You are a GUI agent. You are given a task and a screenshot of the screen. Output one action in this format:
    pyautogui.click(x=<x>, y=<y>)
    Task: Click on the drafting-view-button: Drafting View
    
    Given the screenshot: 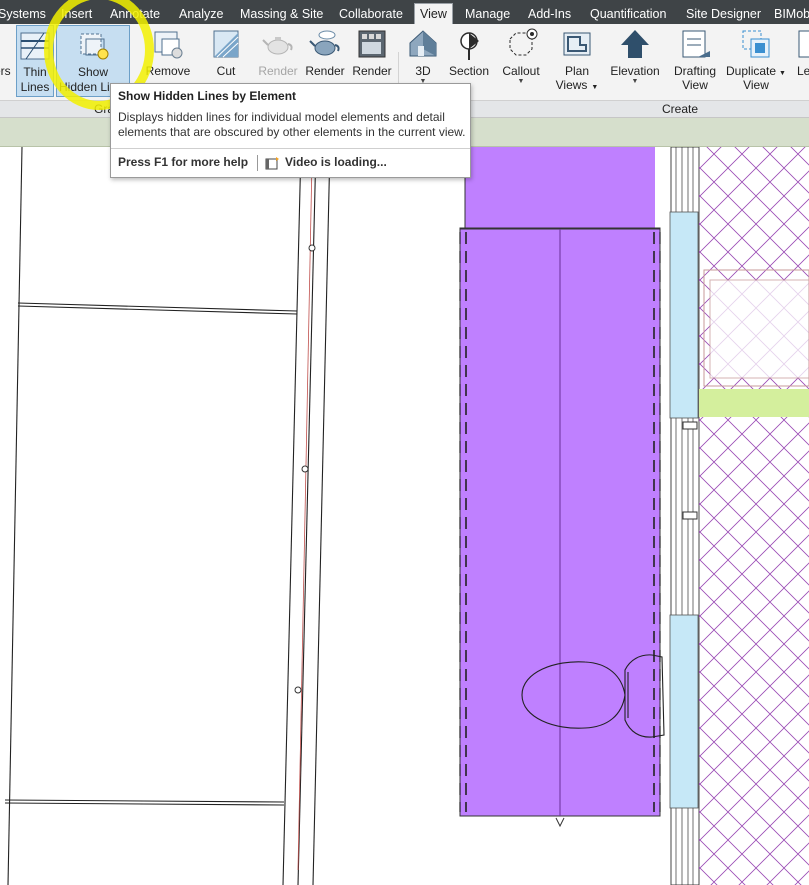 What is the action you would take?
    pyautogui.click(x=695, y=61)
    